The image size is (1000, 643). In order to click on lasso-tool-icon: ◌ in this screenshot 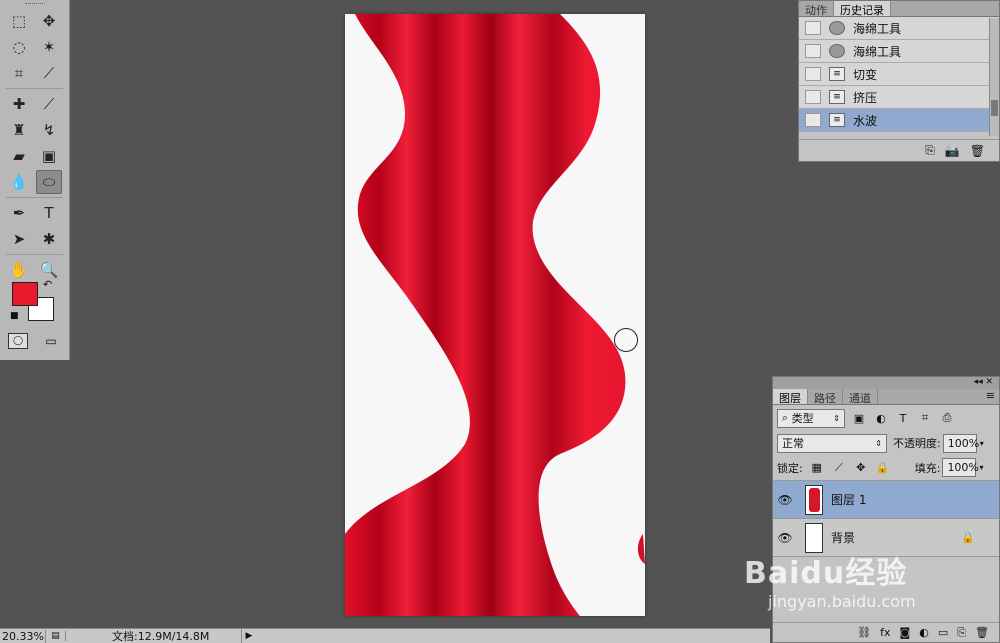, I will do `click(19, 47)`.